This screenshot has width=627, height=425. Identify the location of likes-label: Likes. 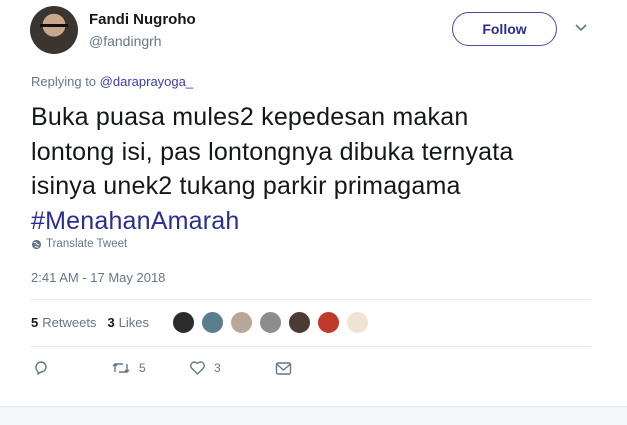
(134, 322).